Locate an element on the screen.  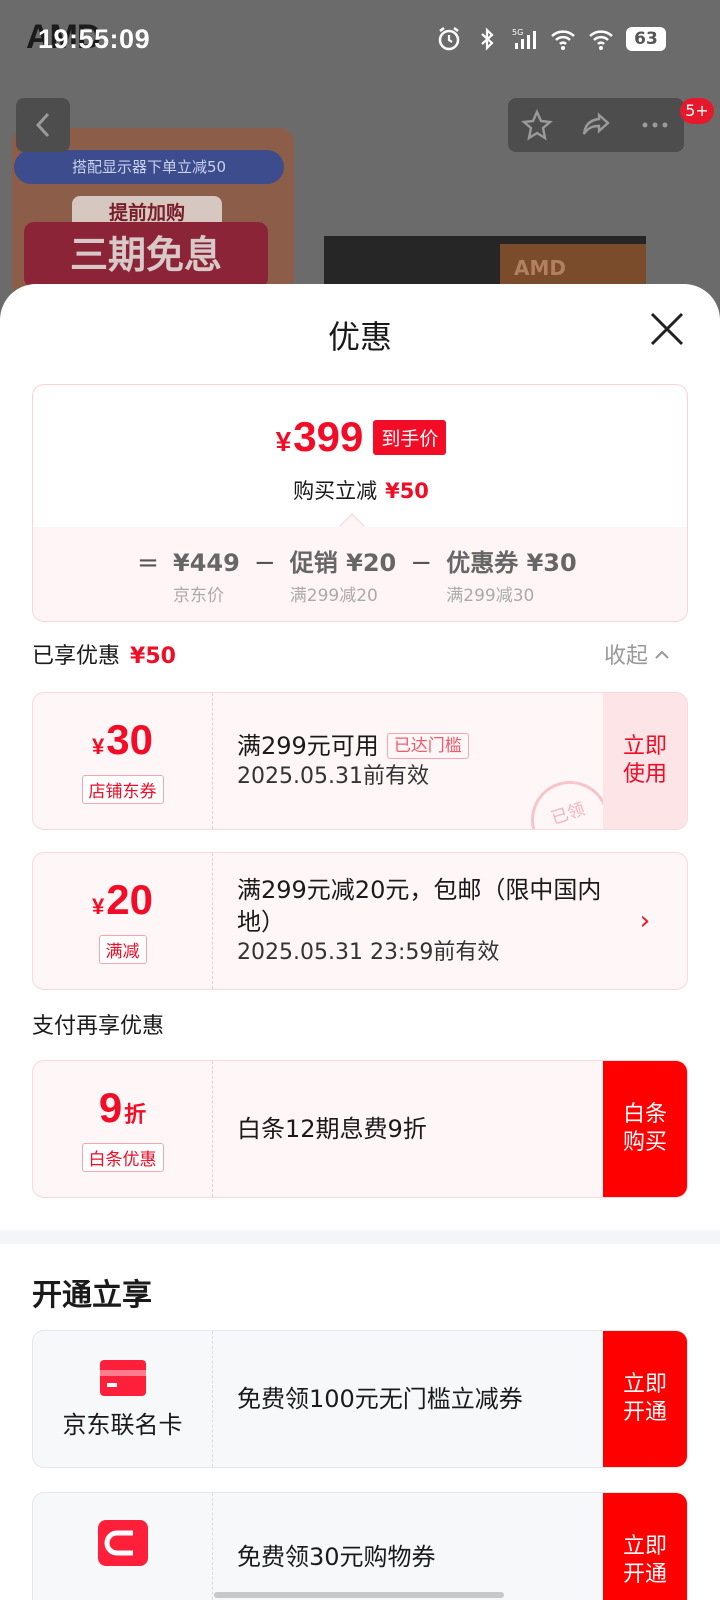
enjoyed-discount-label: 已享优惠 ¥50 is located at coordinates (104, 656).